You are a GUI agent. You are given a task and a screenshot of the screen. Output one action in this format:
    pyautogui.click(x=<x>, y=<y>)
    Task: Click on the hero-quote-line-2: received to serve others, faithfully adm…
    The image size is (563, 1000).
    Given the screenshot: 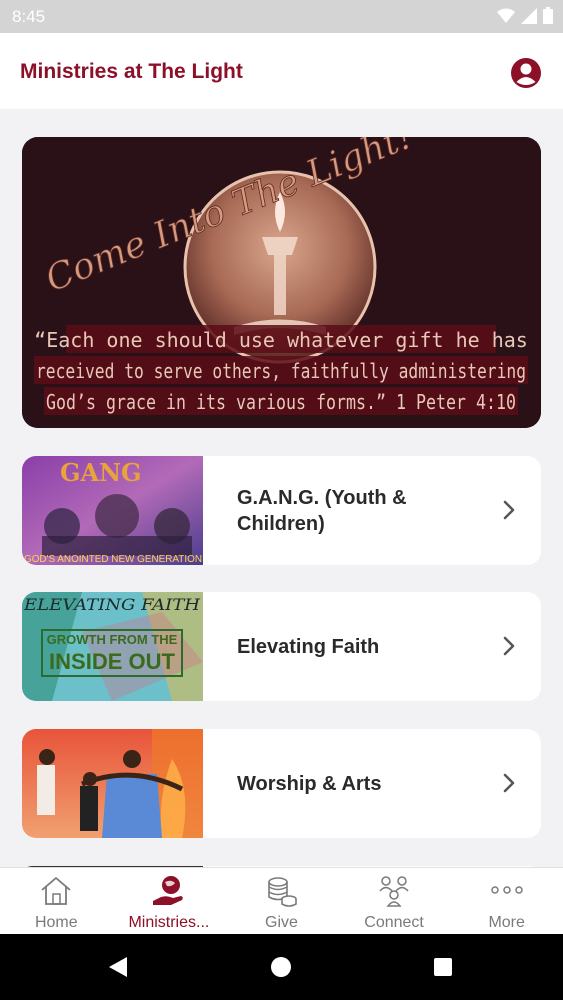 What is the action you would take?
    pyautogui.click(x=281, y=371)
    